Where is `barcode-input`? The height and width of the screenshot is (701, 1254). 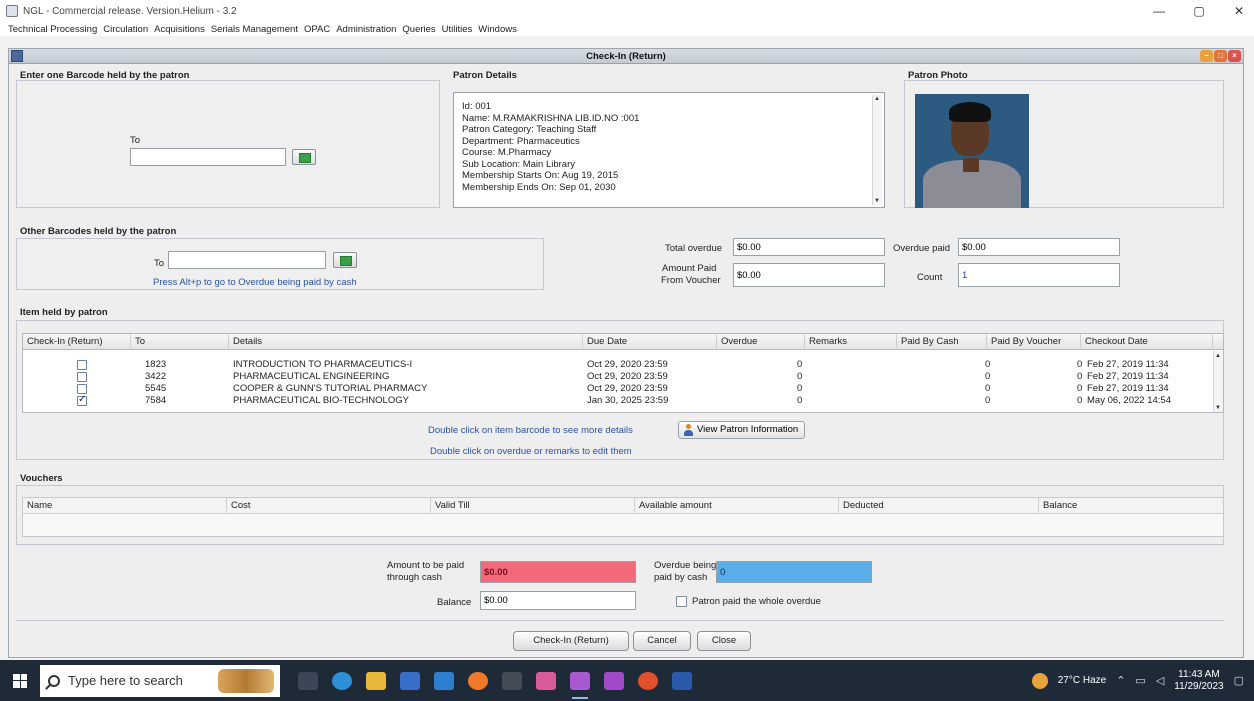
barcode-input is located at coordinates (208, 157).